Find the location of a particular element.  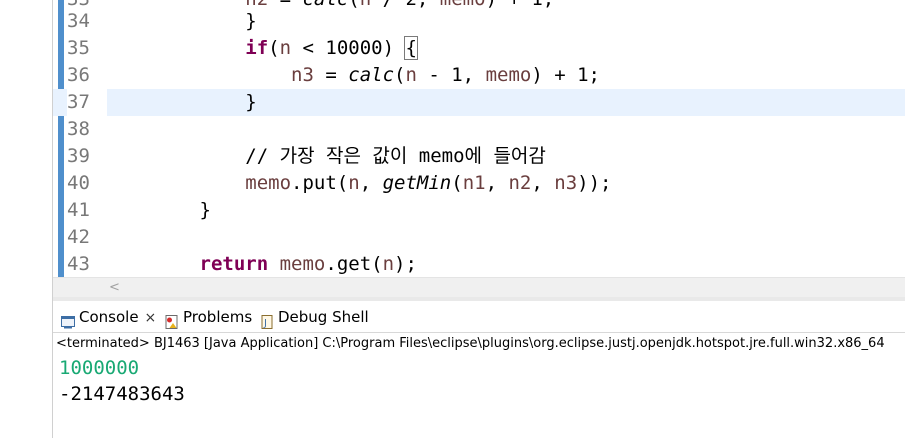

horizontal-scrollbar: < is located at coordinates (479, 287).